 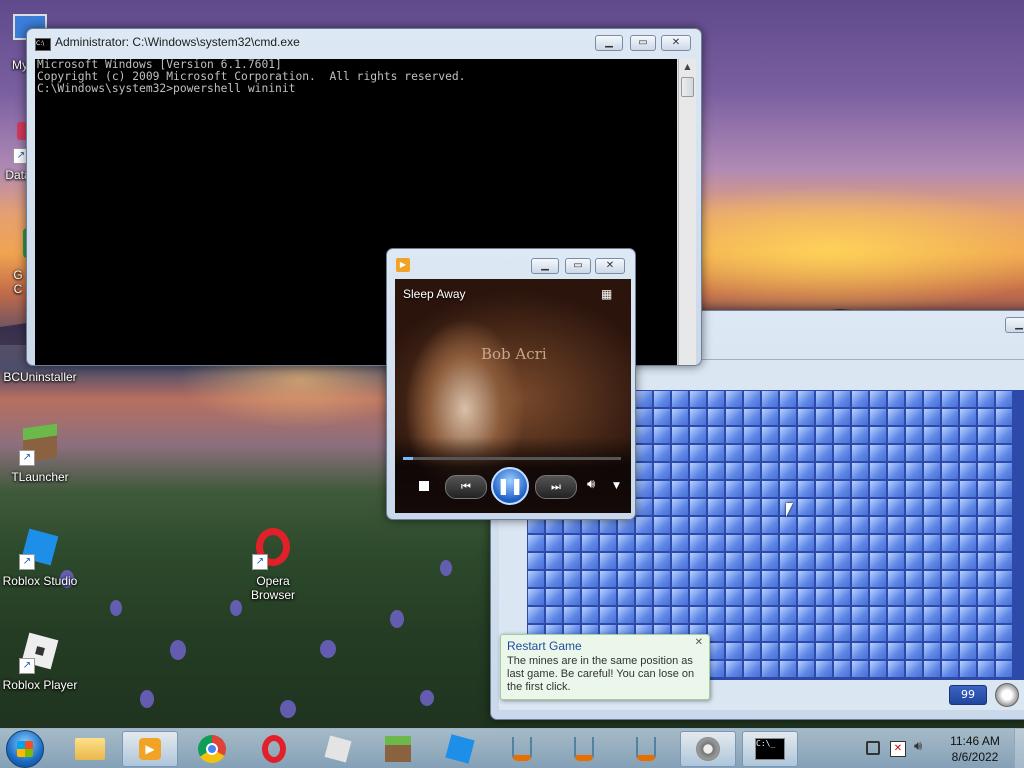 What do you see at coordinates (578, 266) in the screenshot?
I see `maximize-button: ▭` at bounding box center [578, 266].